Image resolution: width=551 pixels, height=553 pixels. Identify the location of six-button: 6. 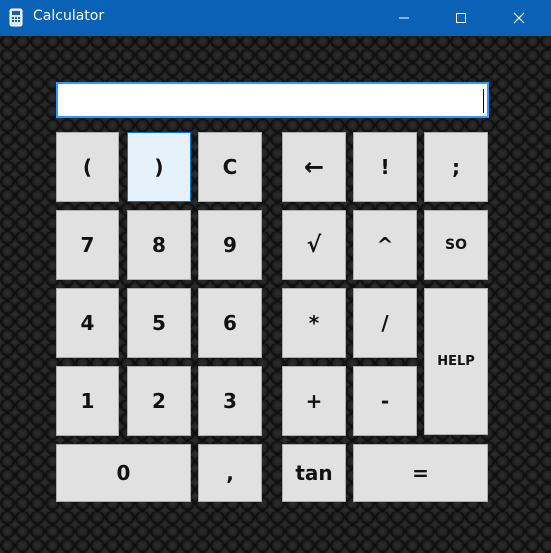
(230, 323).